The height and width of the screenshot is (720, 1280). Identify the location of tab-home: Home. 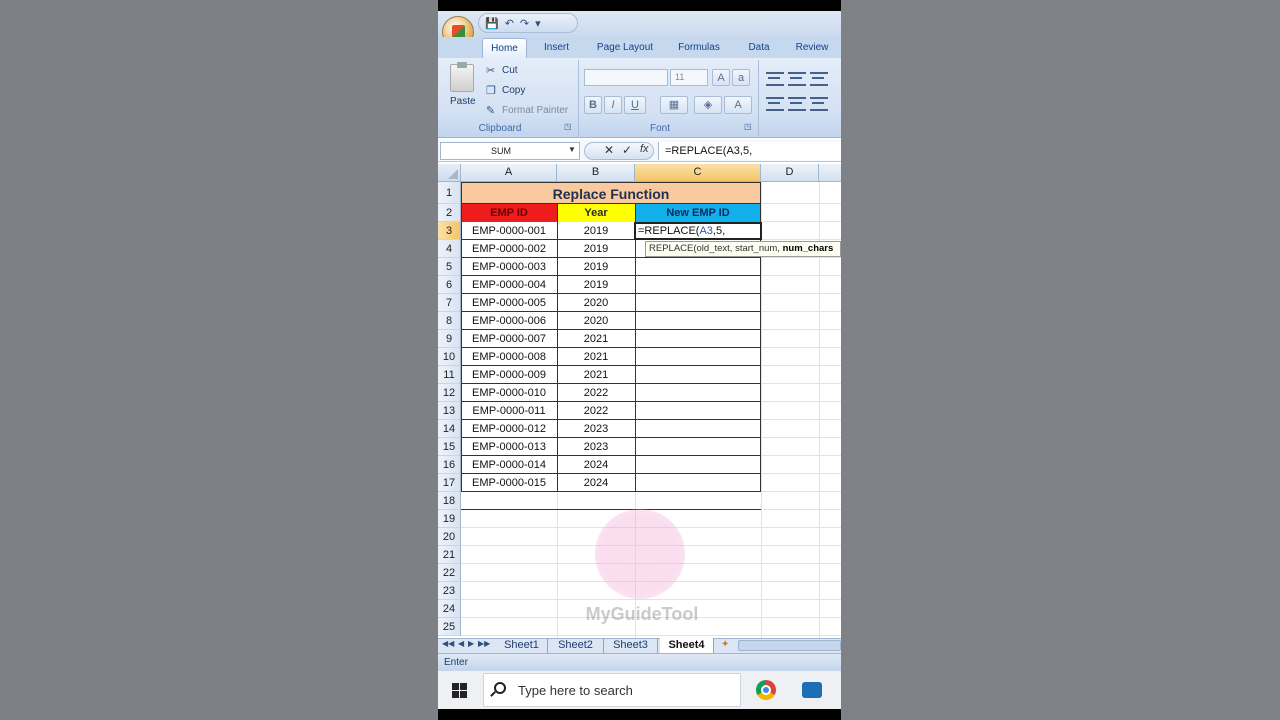
(504, 48).